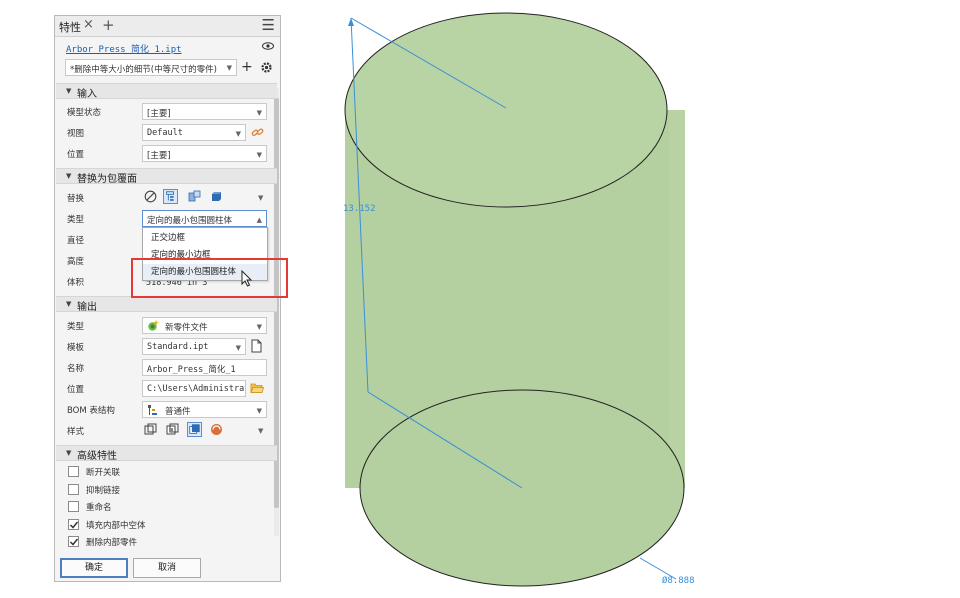  I want to click on link-icon, so click(257, 132).